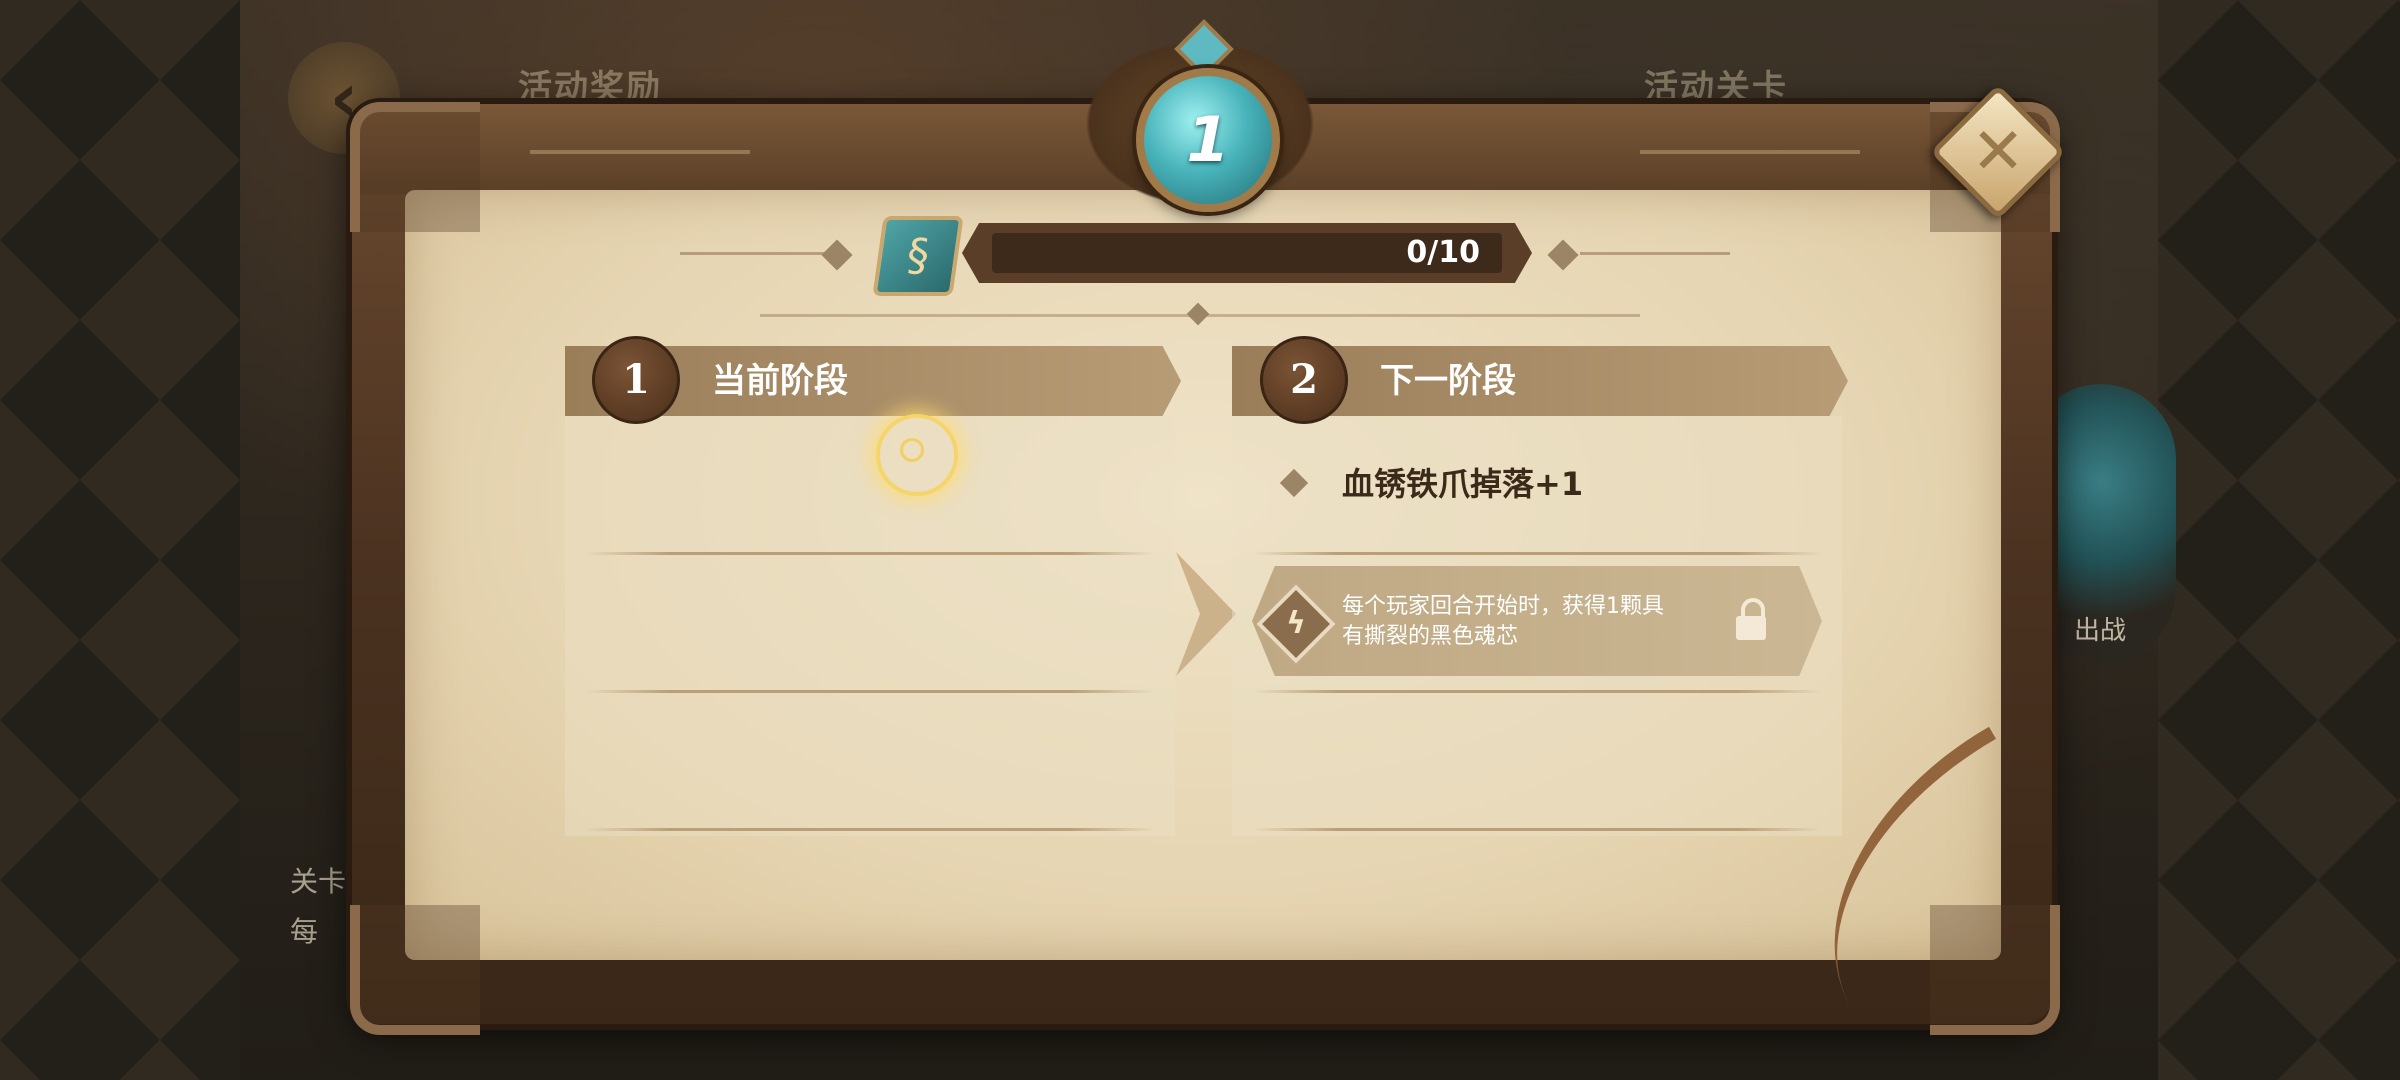  Describe the element at coordinates (755, 253) in the screenshot. I see `progress-deco-line-left` at that location.